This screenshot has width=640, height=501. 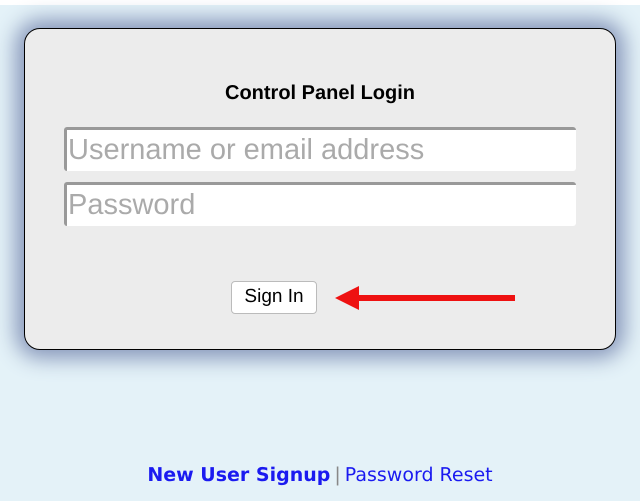 What do you see at coordinates (425, 298) in the screenshot?
I see `arrow-icon` at bounding box center [425, 298].